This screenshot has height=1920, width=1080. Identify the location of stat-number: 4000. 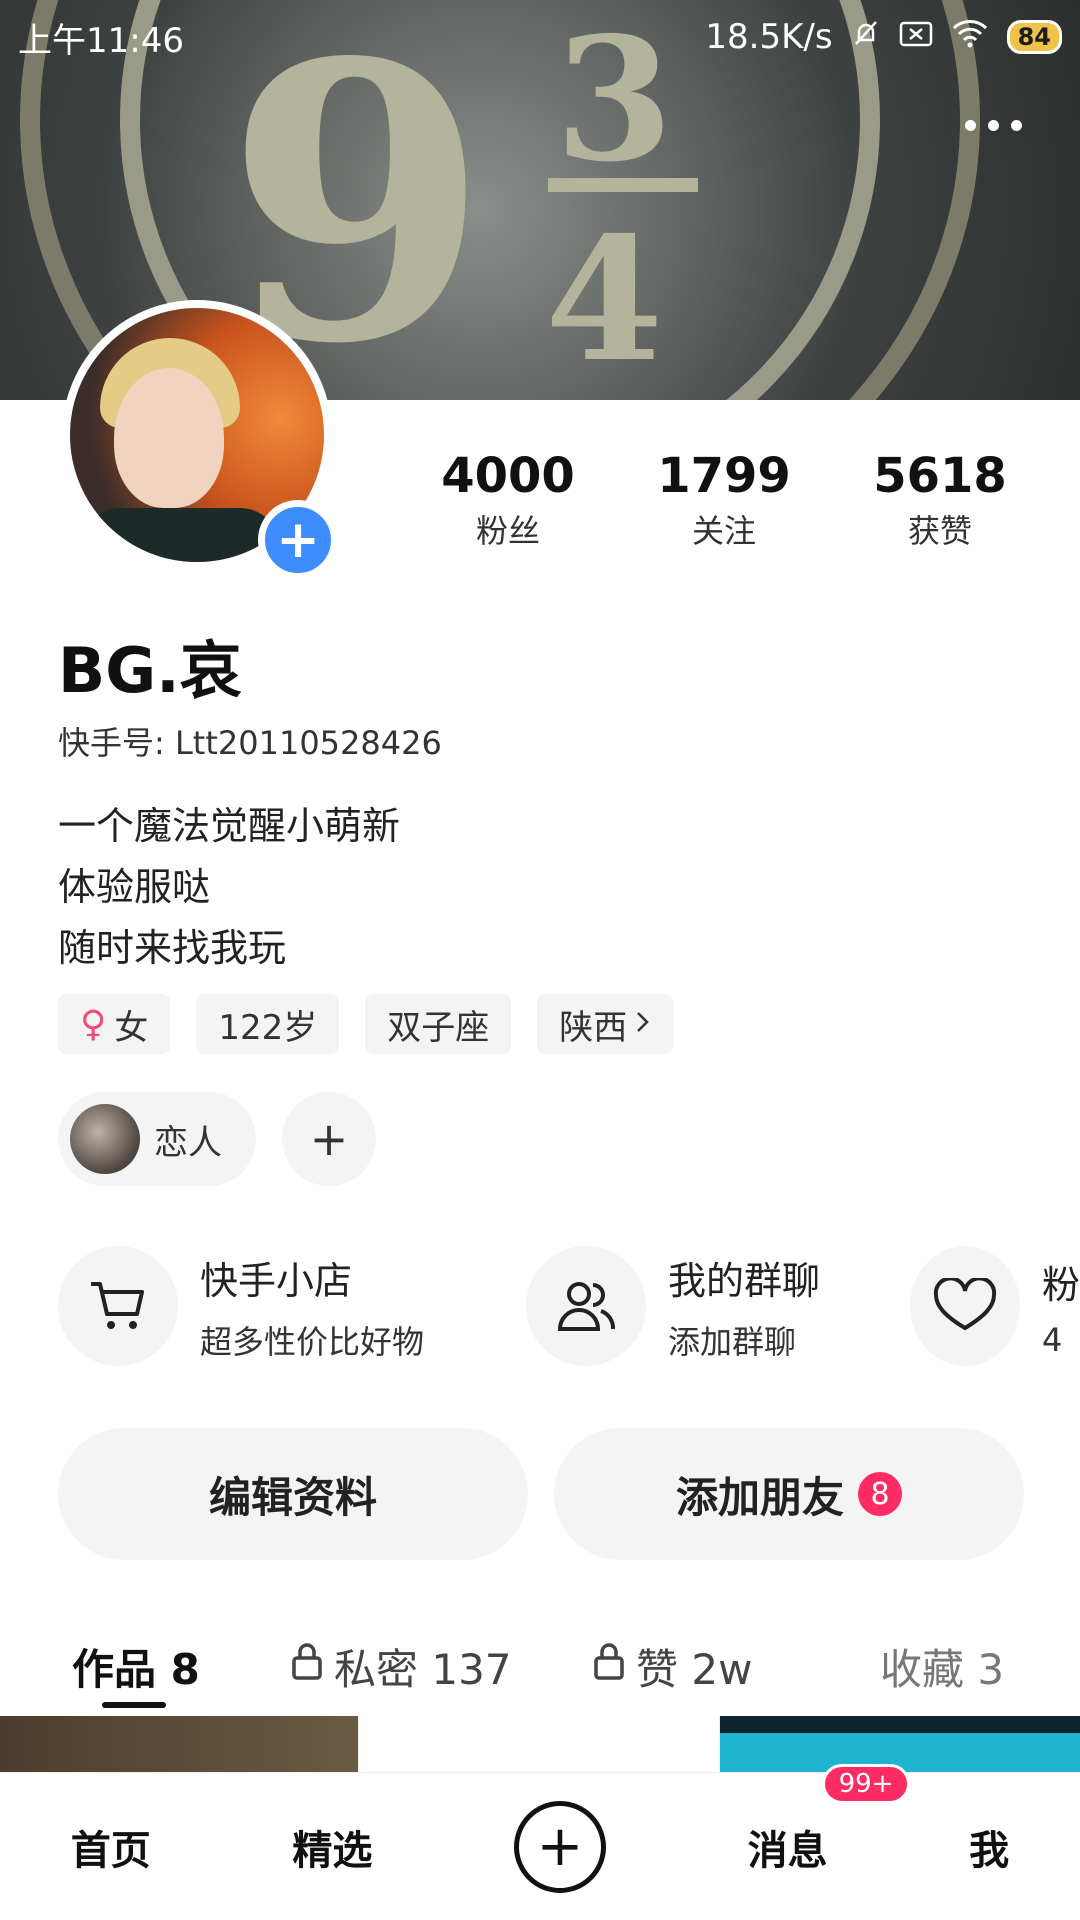
(508, 476).